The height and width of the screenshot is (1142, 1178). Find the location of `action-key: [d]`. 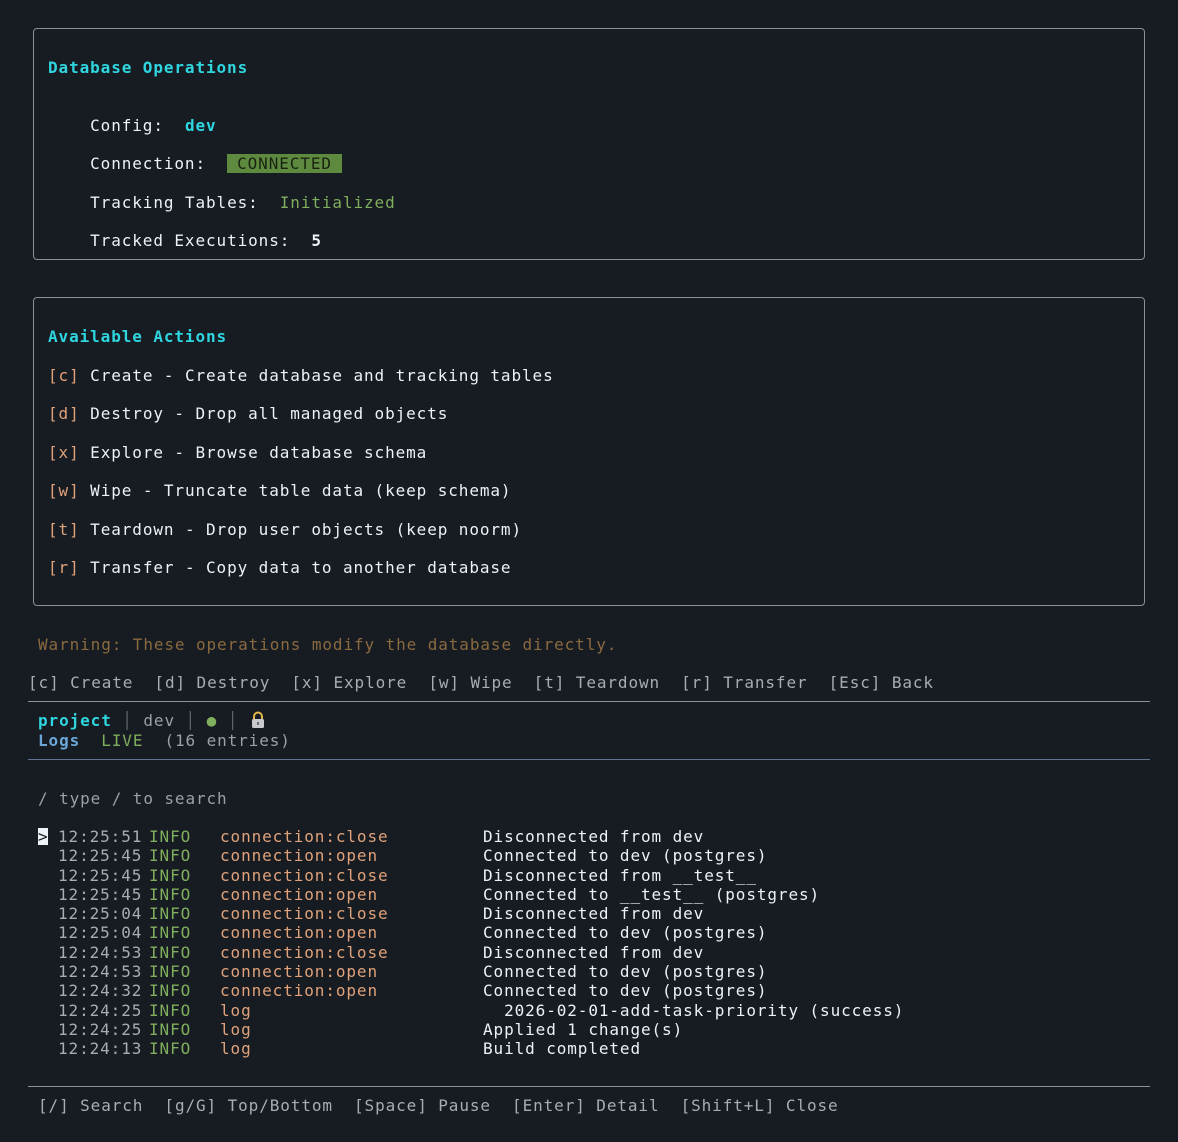

action-key: [d] is located at coordinates (64, 413).